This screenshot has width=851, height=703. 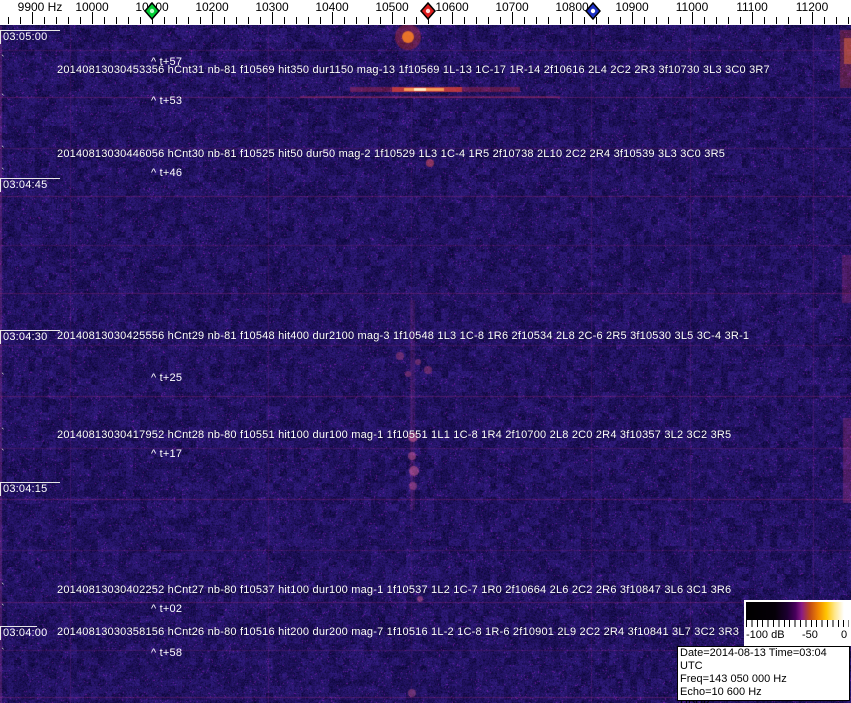 What do you see at coordinates (572, 7) in the screenshot?
I see `ruler-label: 10800` at bounding box center [572, 7].